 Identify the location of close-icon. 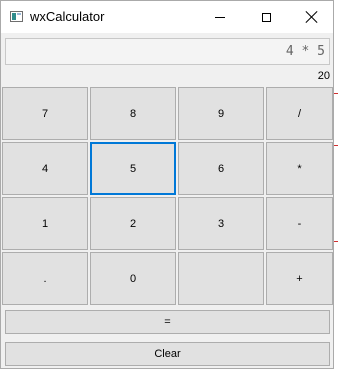
(312, 17).